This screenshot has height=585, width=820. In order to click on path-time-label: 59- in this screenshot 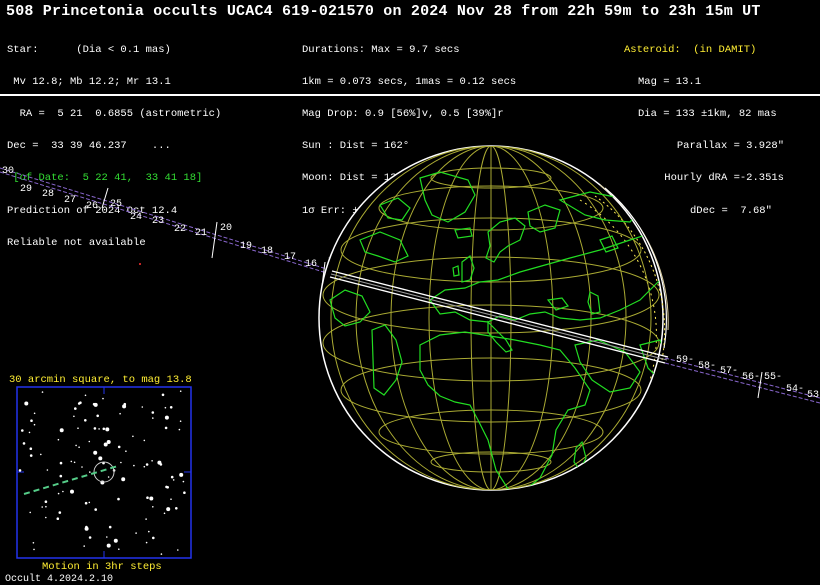, I will do `click(685, 360)`.